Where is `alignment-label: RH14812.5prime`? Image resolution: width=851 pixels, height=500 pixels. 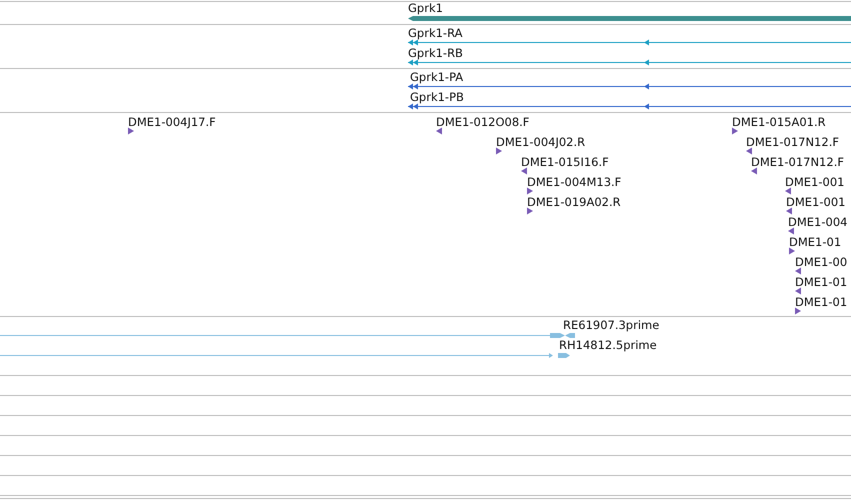
alignment-label: RH14812.5prime is located at coordinates (608, 345).